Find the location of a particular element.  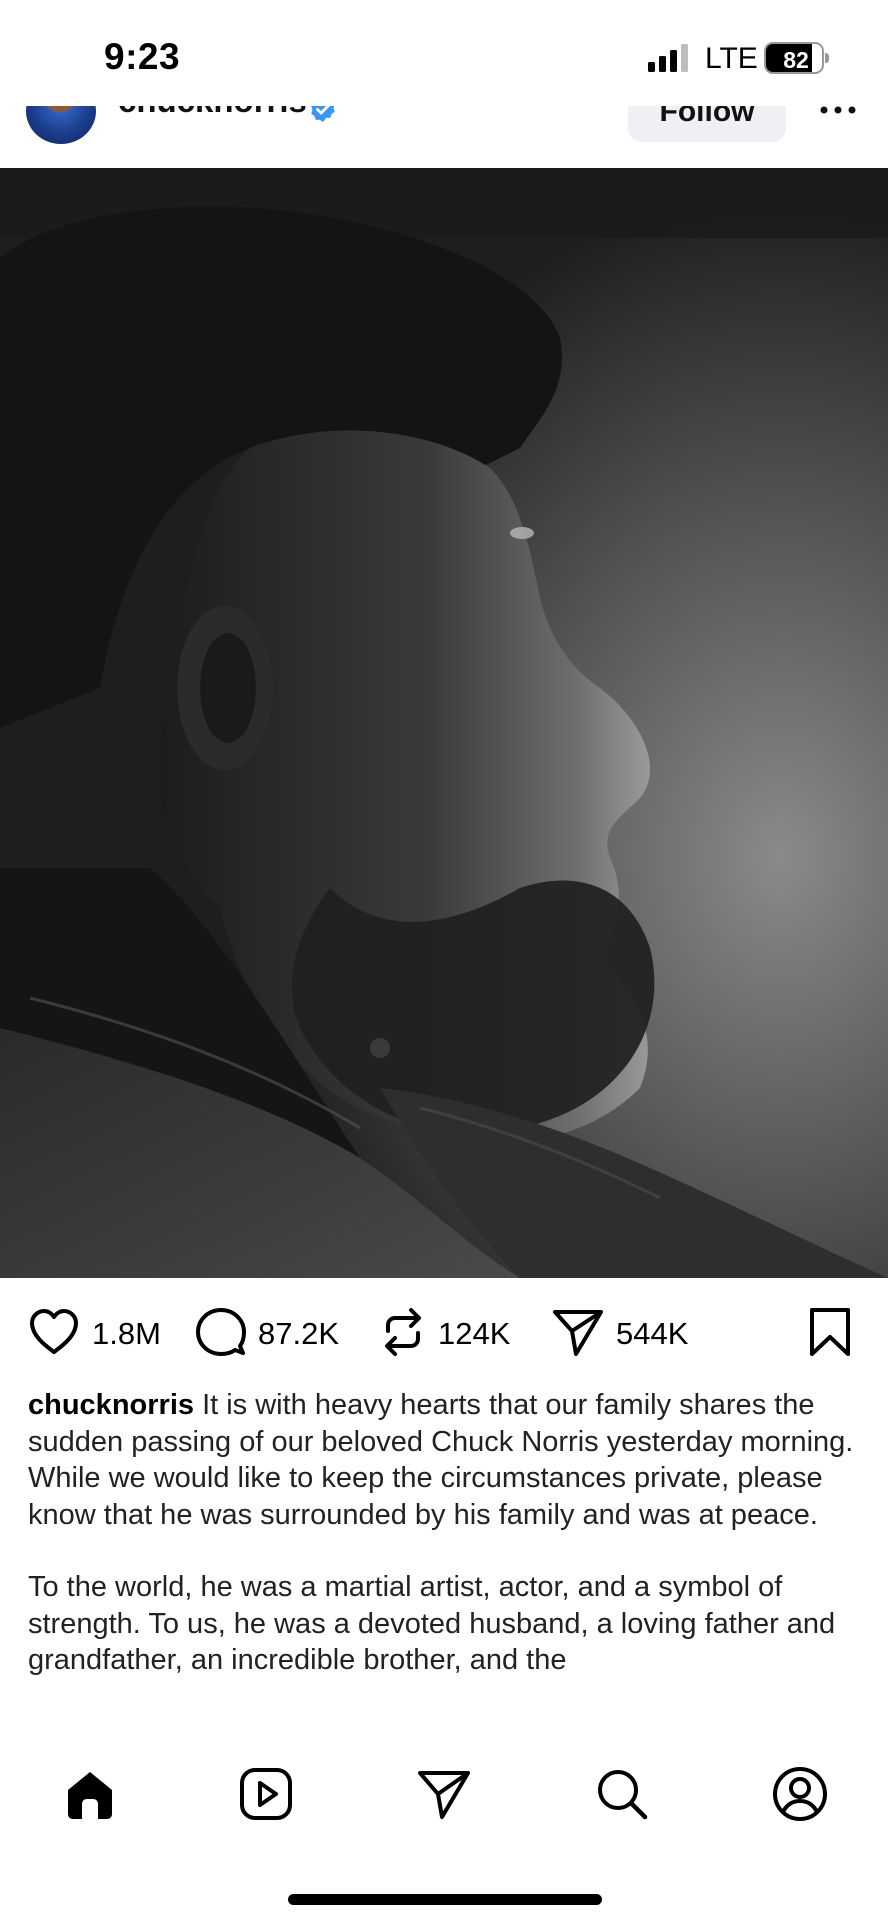

repost-action: 124K is located at coordinates (445, 1334).